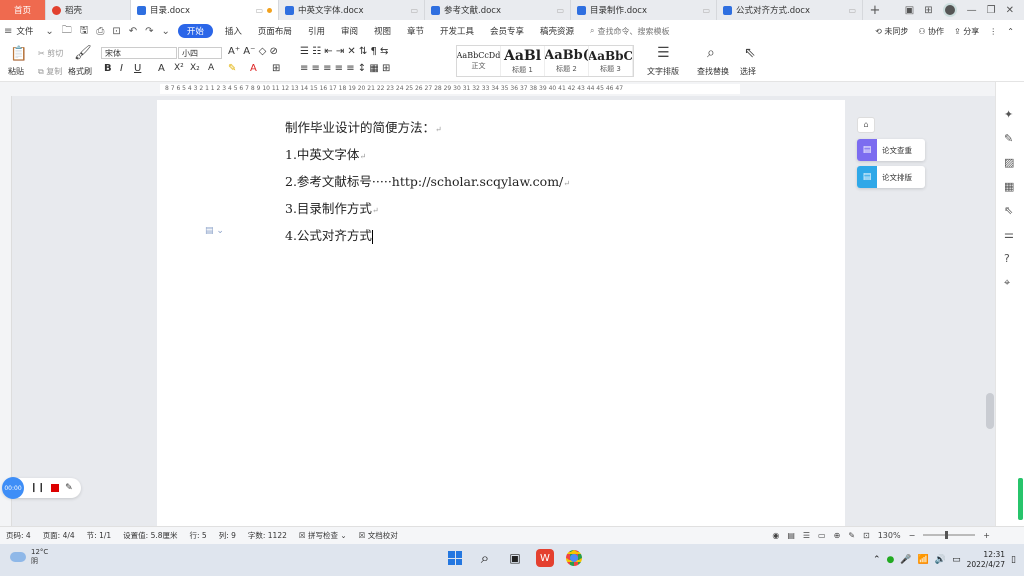  I want to click on side-indicator, so click(1020, 499).